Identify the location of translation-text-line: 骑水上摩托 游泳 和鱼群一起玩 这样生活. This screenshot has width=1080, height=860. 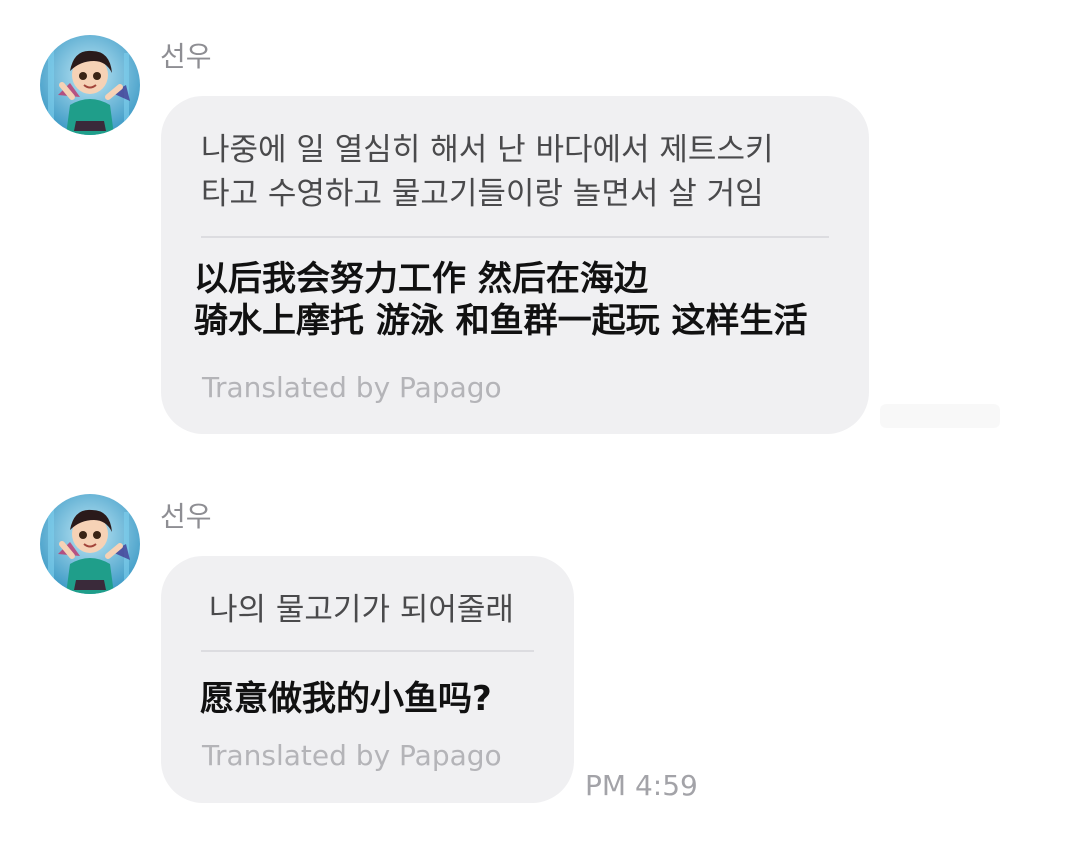
(501, 321).